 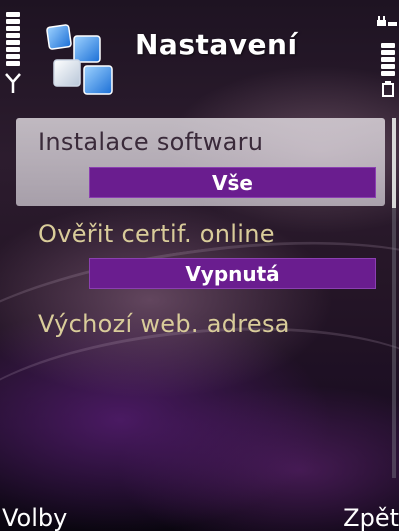 I want to click on setting-label-default-web-address: Výchozí web. adresa, so click(x=164, y=324).